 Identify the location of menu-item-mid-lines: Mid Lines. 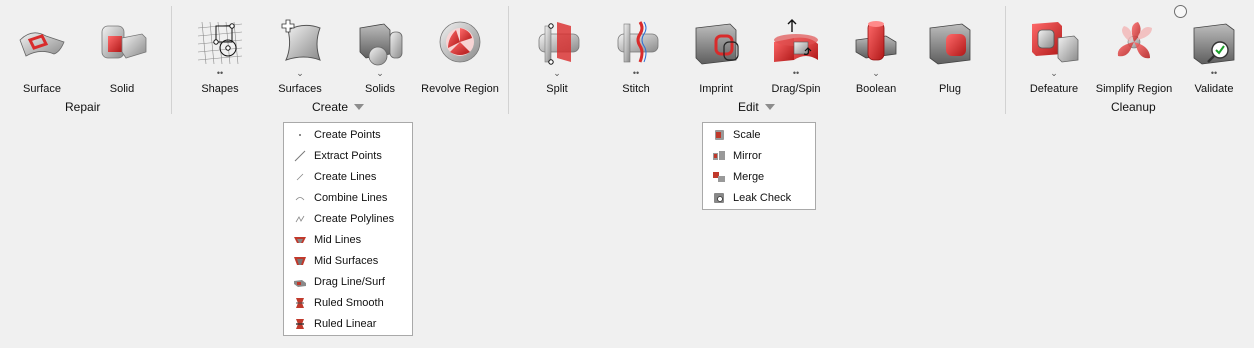
(348, 239).